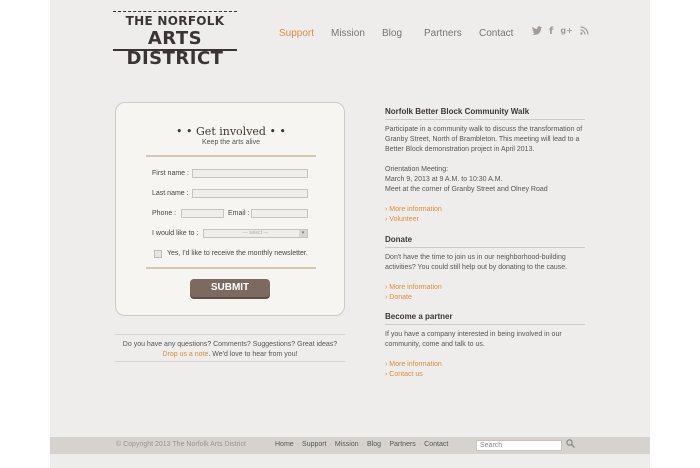 The width and height of the screenshot is (700, 468). I want to click on donate-link: › Donate, so click(485, 298).